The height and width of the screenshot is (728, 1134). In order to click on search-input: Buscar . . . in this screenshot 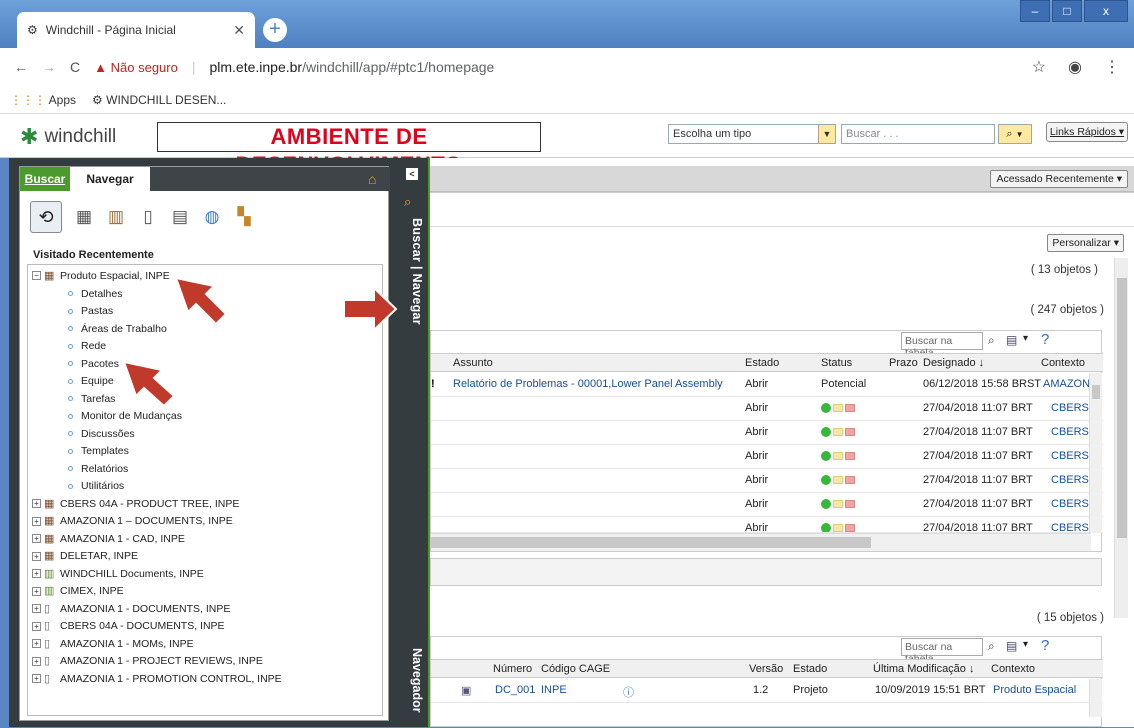, I will do `click(918, 134)`.